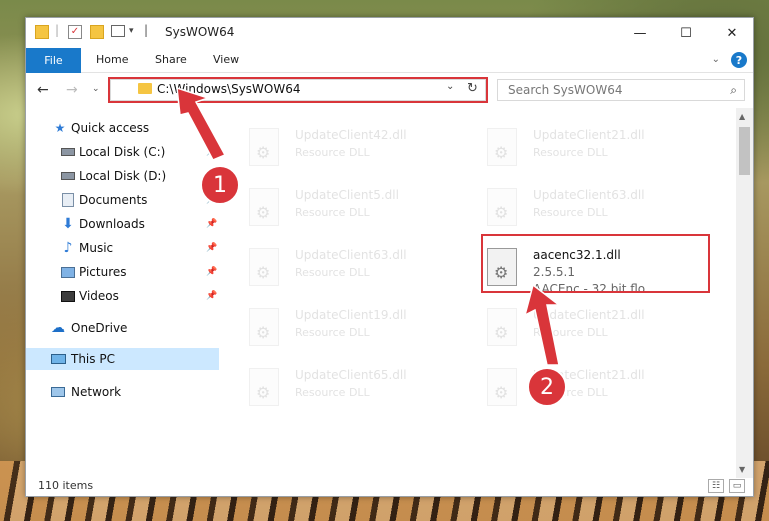  I want to click on selected-file-highlight, so click(595, 263).